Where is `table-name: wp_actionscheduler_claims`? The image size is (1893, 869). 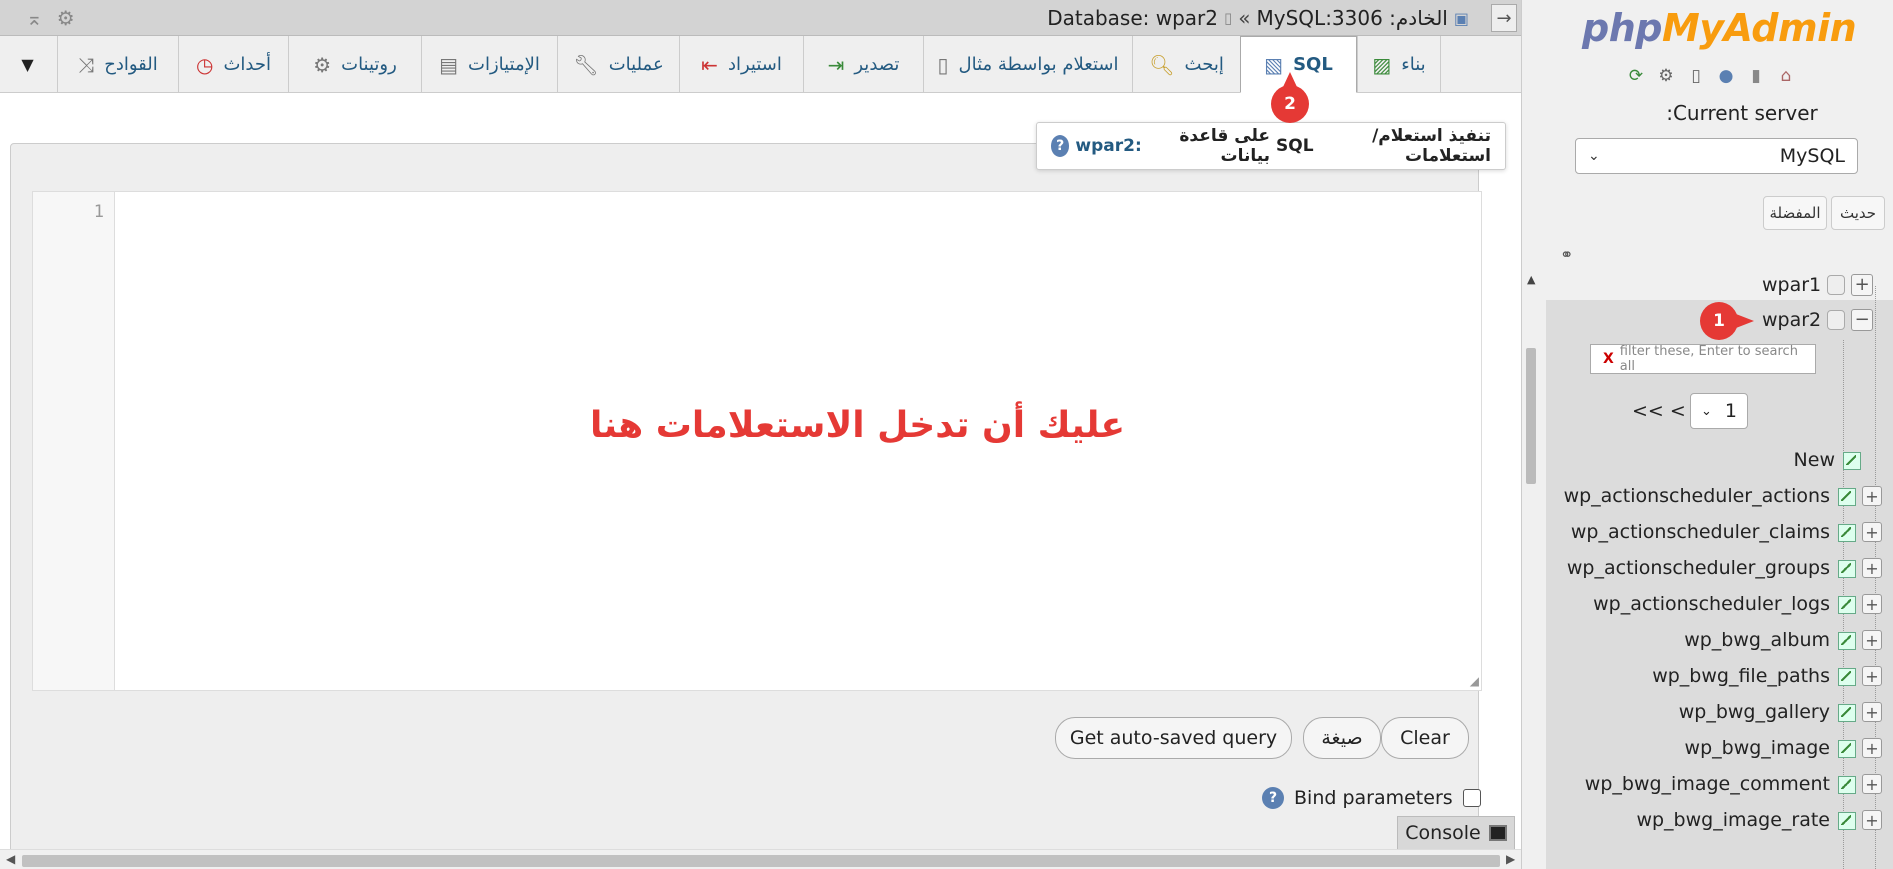
table-name: wp_actionscheduler_claims is located at coordinates (1700, 532).